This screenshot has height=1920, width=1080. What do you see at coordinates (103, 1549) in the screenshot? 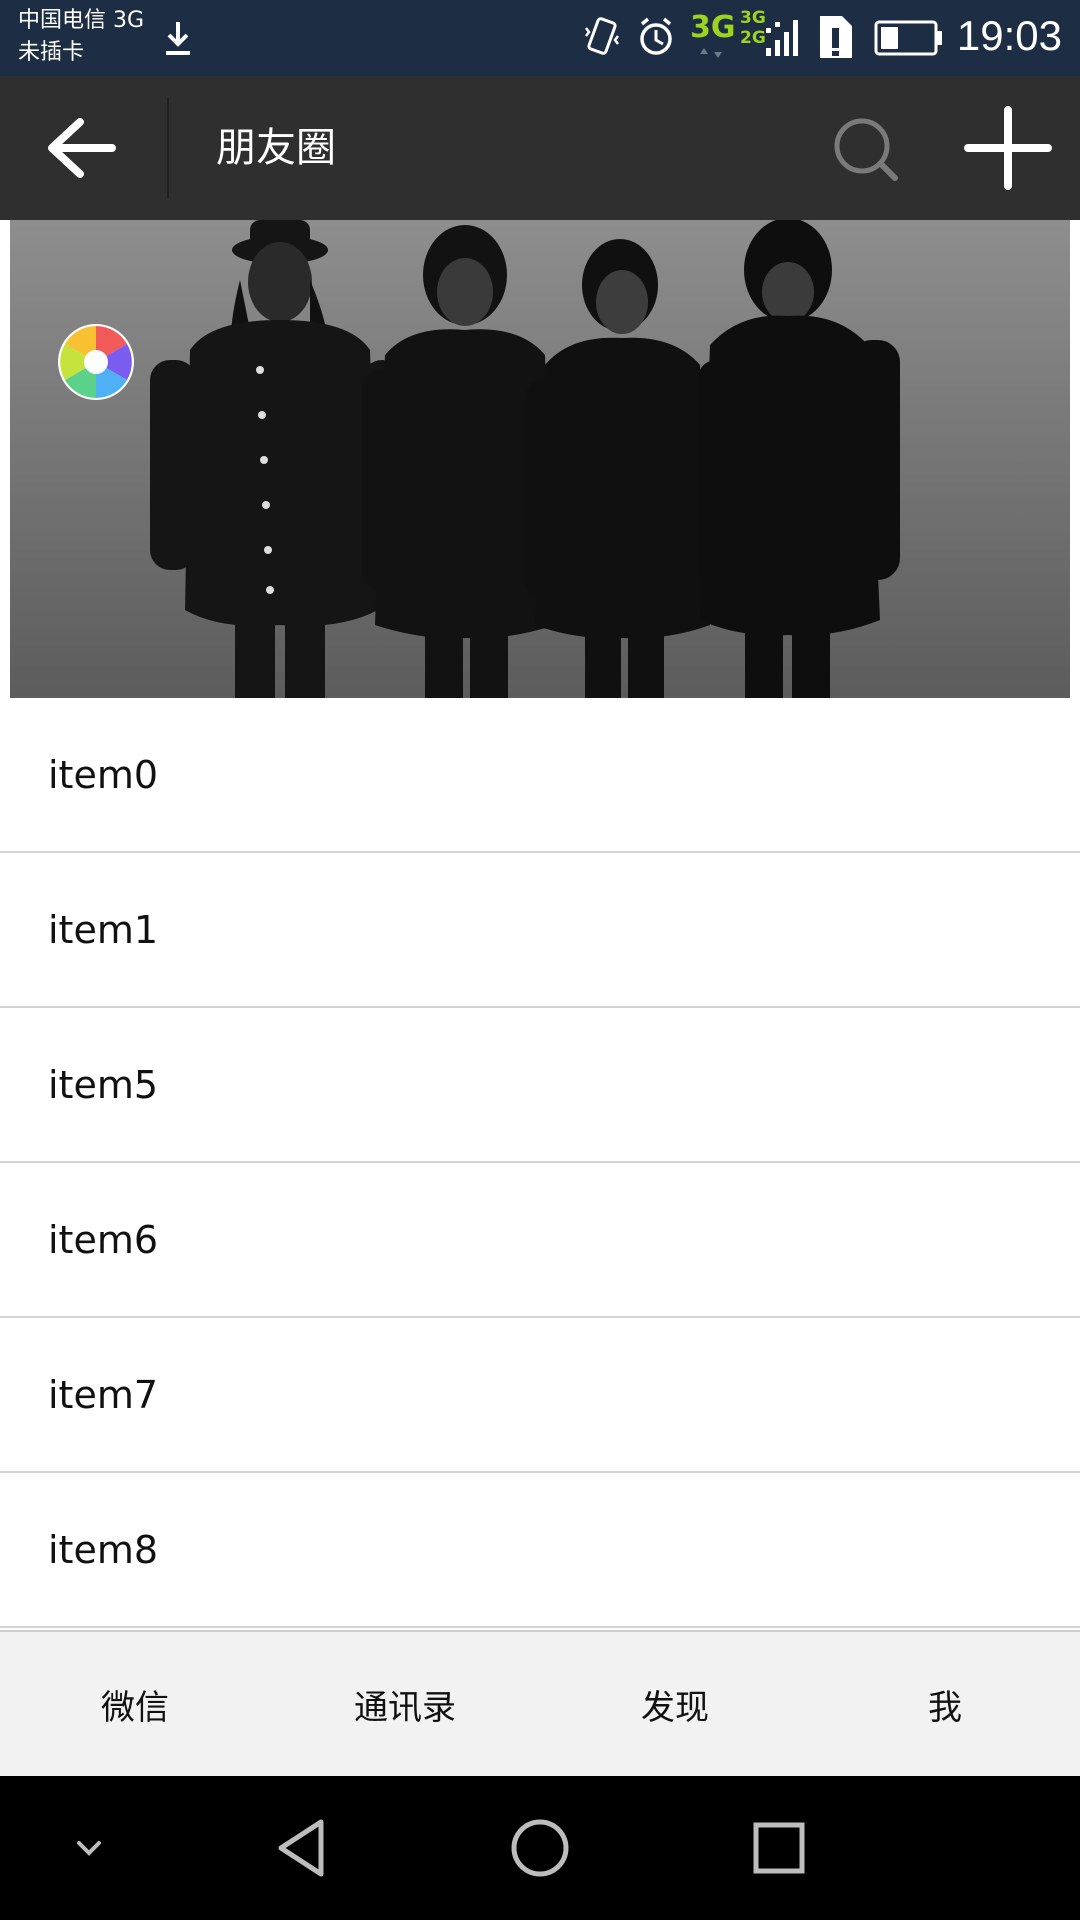
I see `list-item-label: item8` at bounding box center [103, 1549].